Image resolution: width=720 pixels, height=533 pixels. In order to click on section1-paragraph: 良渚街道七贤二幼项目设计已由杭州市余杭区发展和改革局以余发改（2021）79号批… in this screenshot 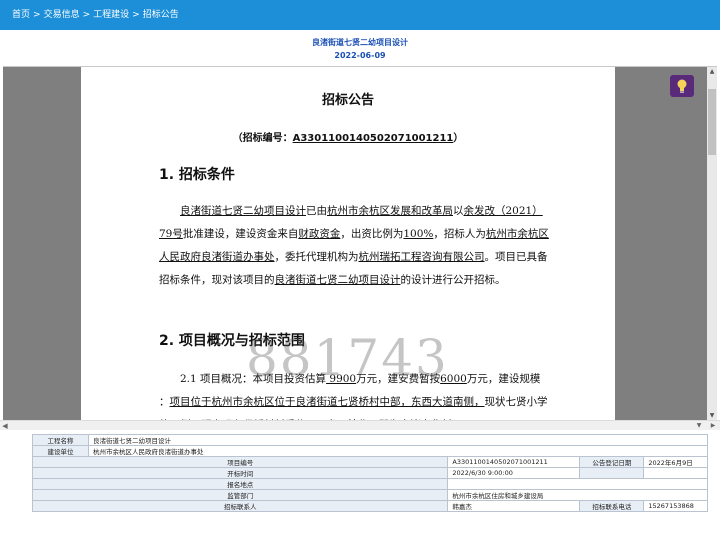, I will do `click(355, 246)`.